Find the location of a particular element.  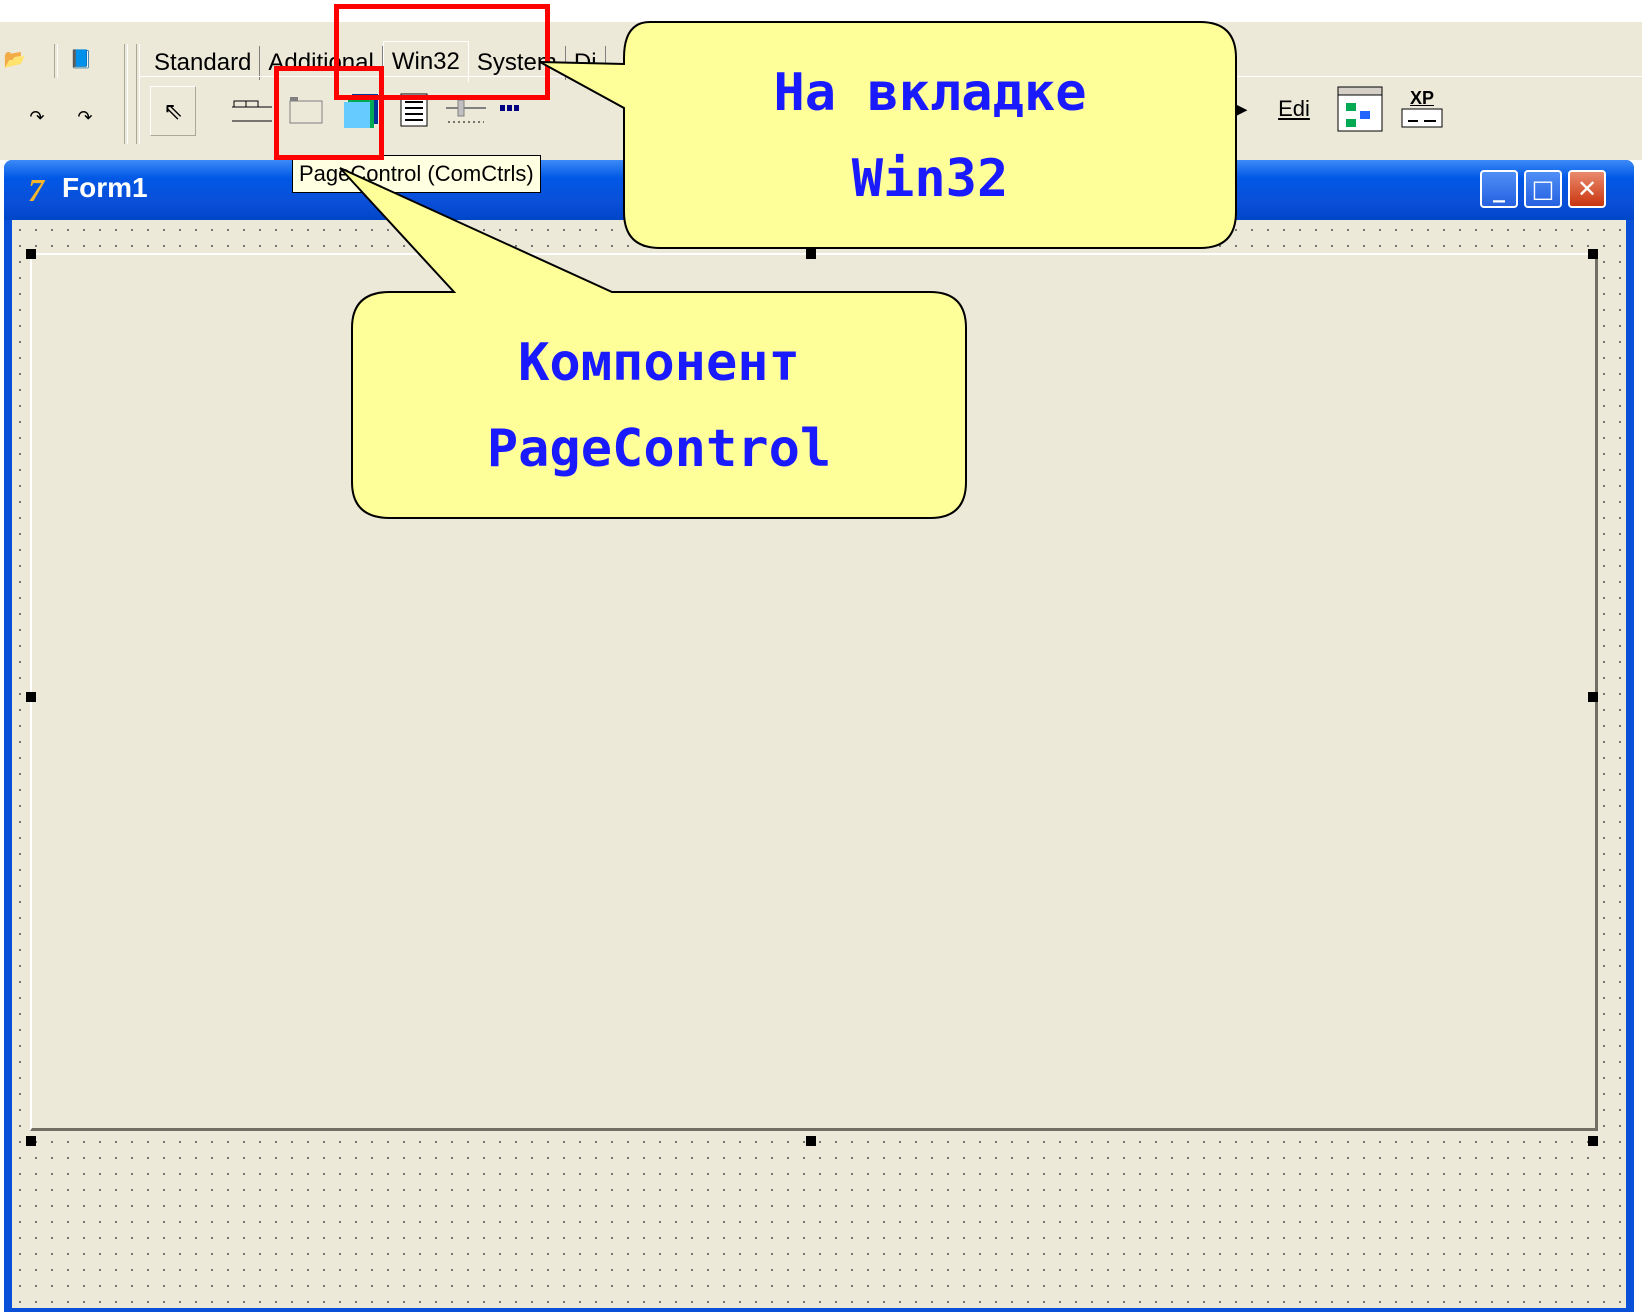

callout-pagecontrol-line2: PageControl is located at coordinates (659, 449).